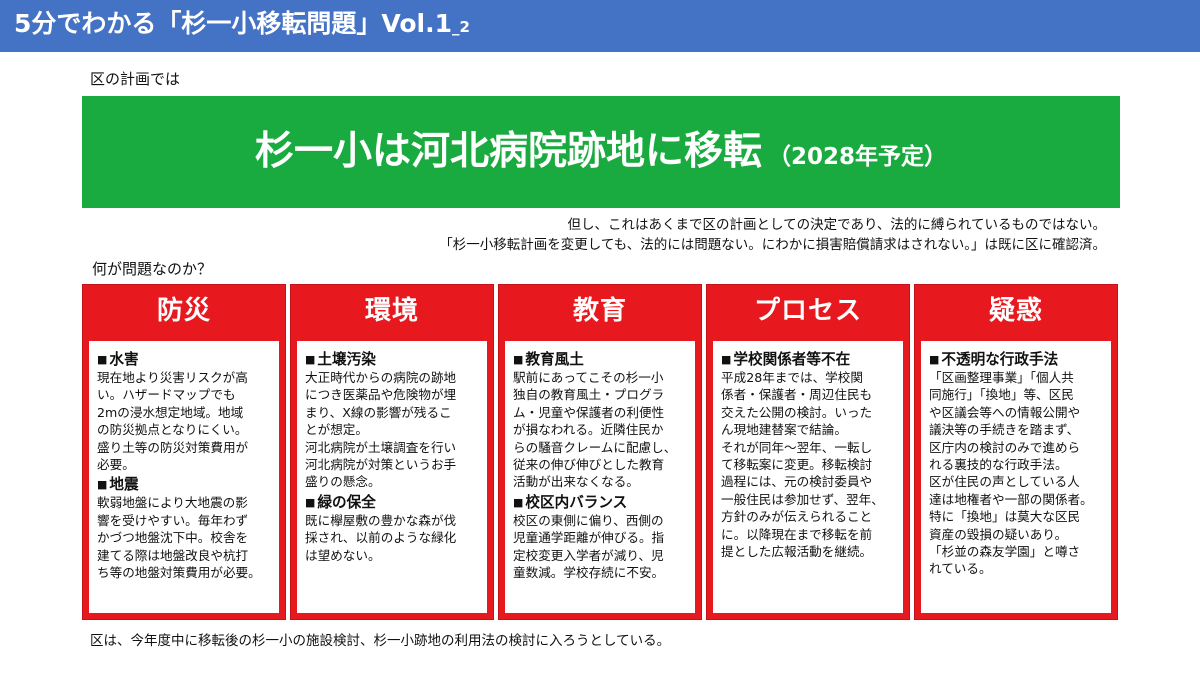  Describe the element at coordinates (508, 151) in the screenshot. I see `headline-main: 杉一小は河北病院跡地に移転` at that location.